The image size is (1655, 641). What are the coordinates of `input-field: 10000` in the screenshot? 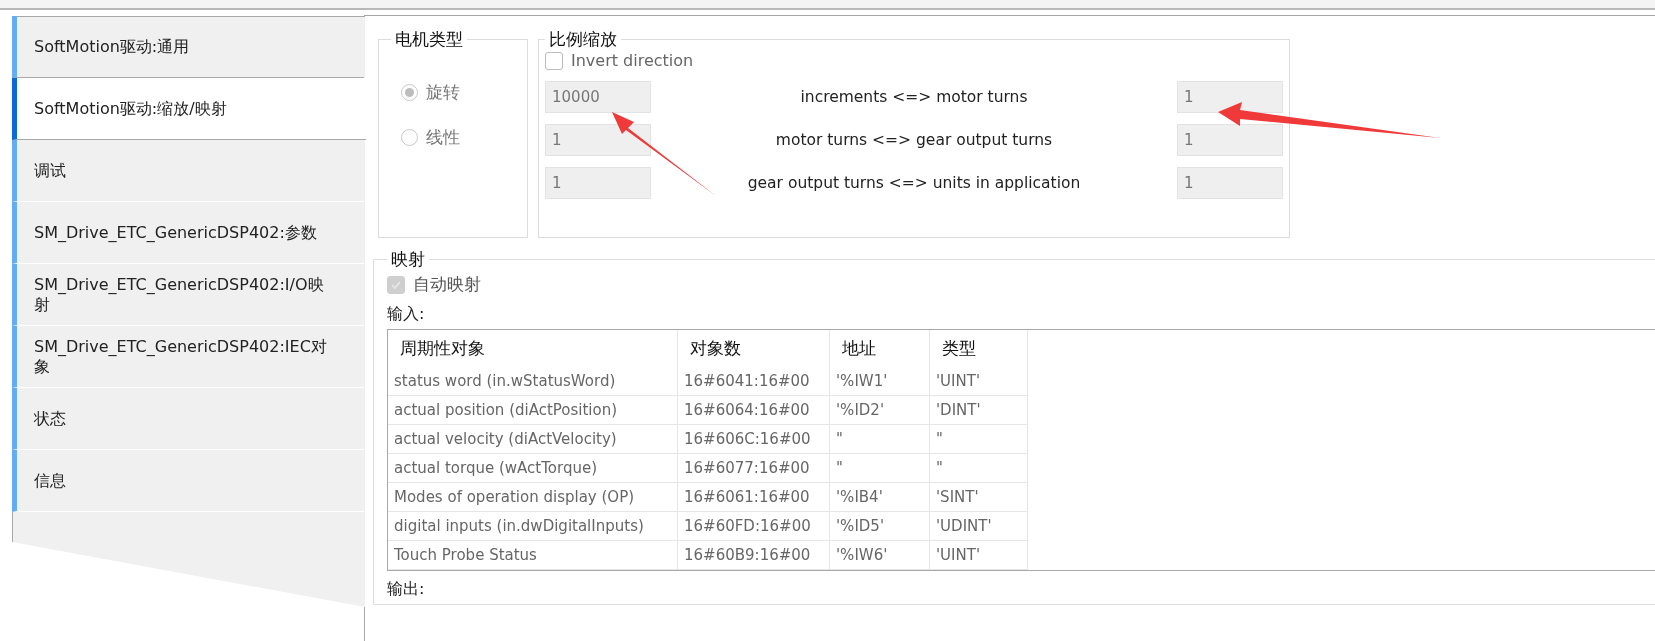 It's located at (598, 97).